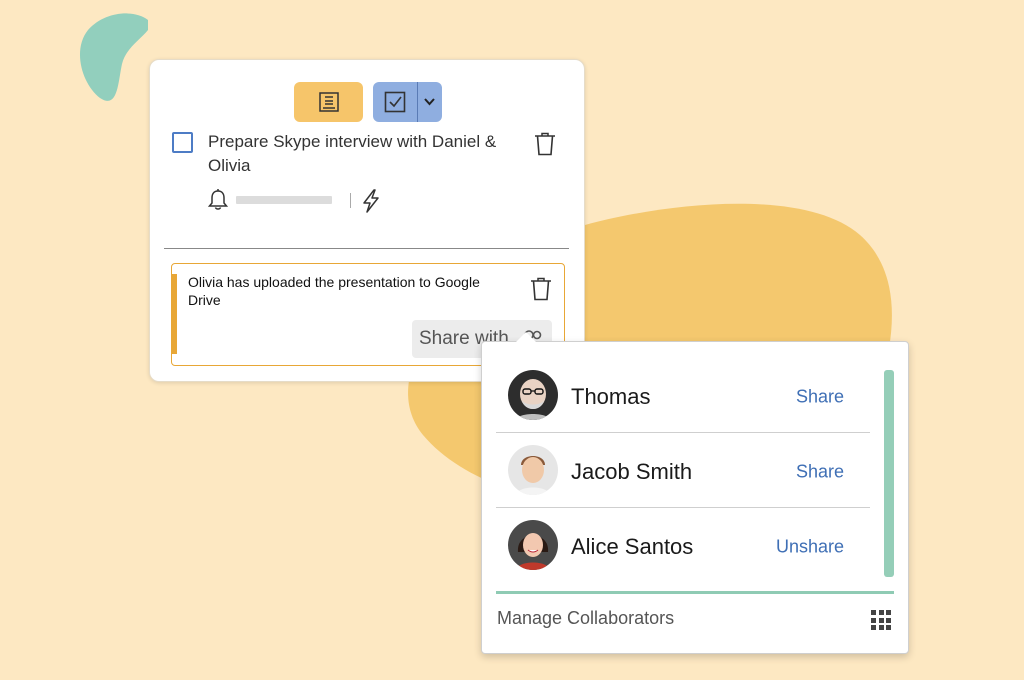 Image resolution: width=1024 pixels, height=680 pixels. I want to click on collaborator-row: Jacob Smith Share, so click(683, 470).